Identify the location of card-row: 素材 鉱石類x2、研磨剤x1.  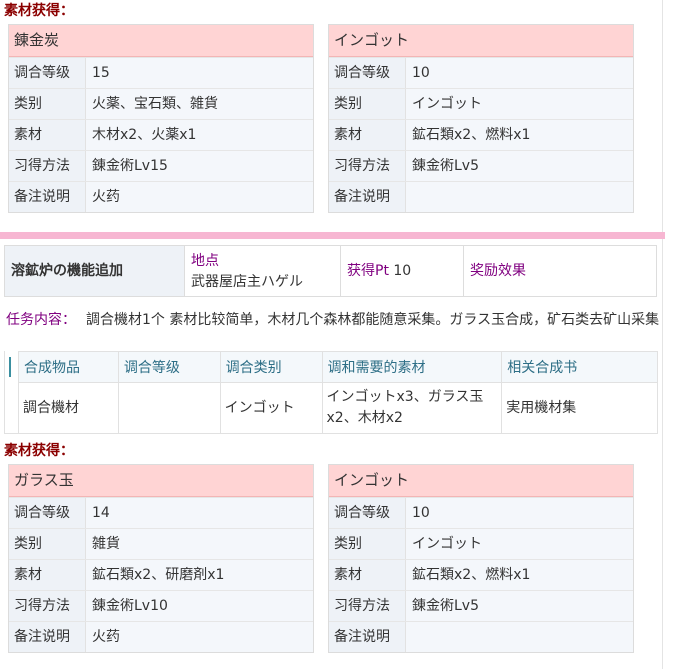
(161, 574).